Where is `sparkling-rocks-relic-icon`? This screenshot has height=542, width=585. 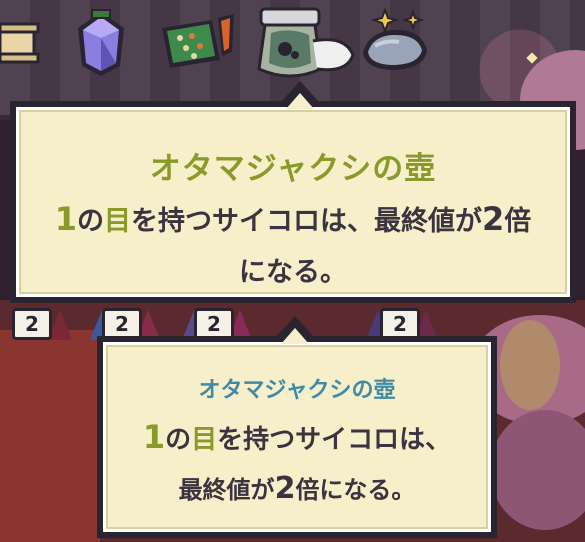
sparkling-rocks-relic-icon is located at coordinates (394, 42).